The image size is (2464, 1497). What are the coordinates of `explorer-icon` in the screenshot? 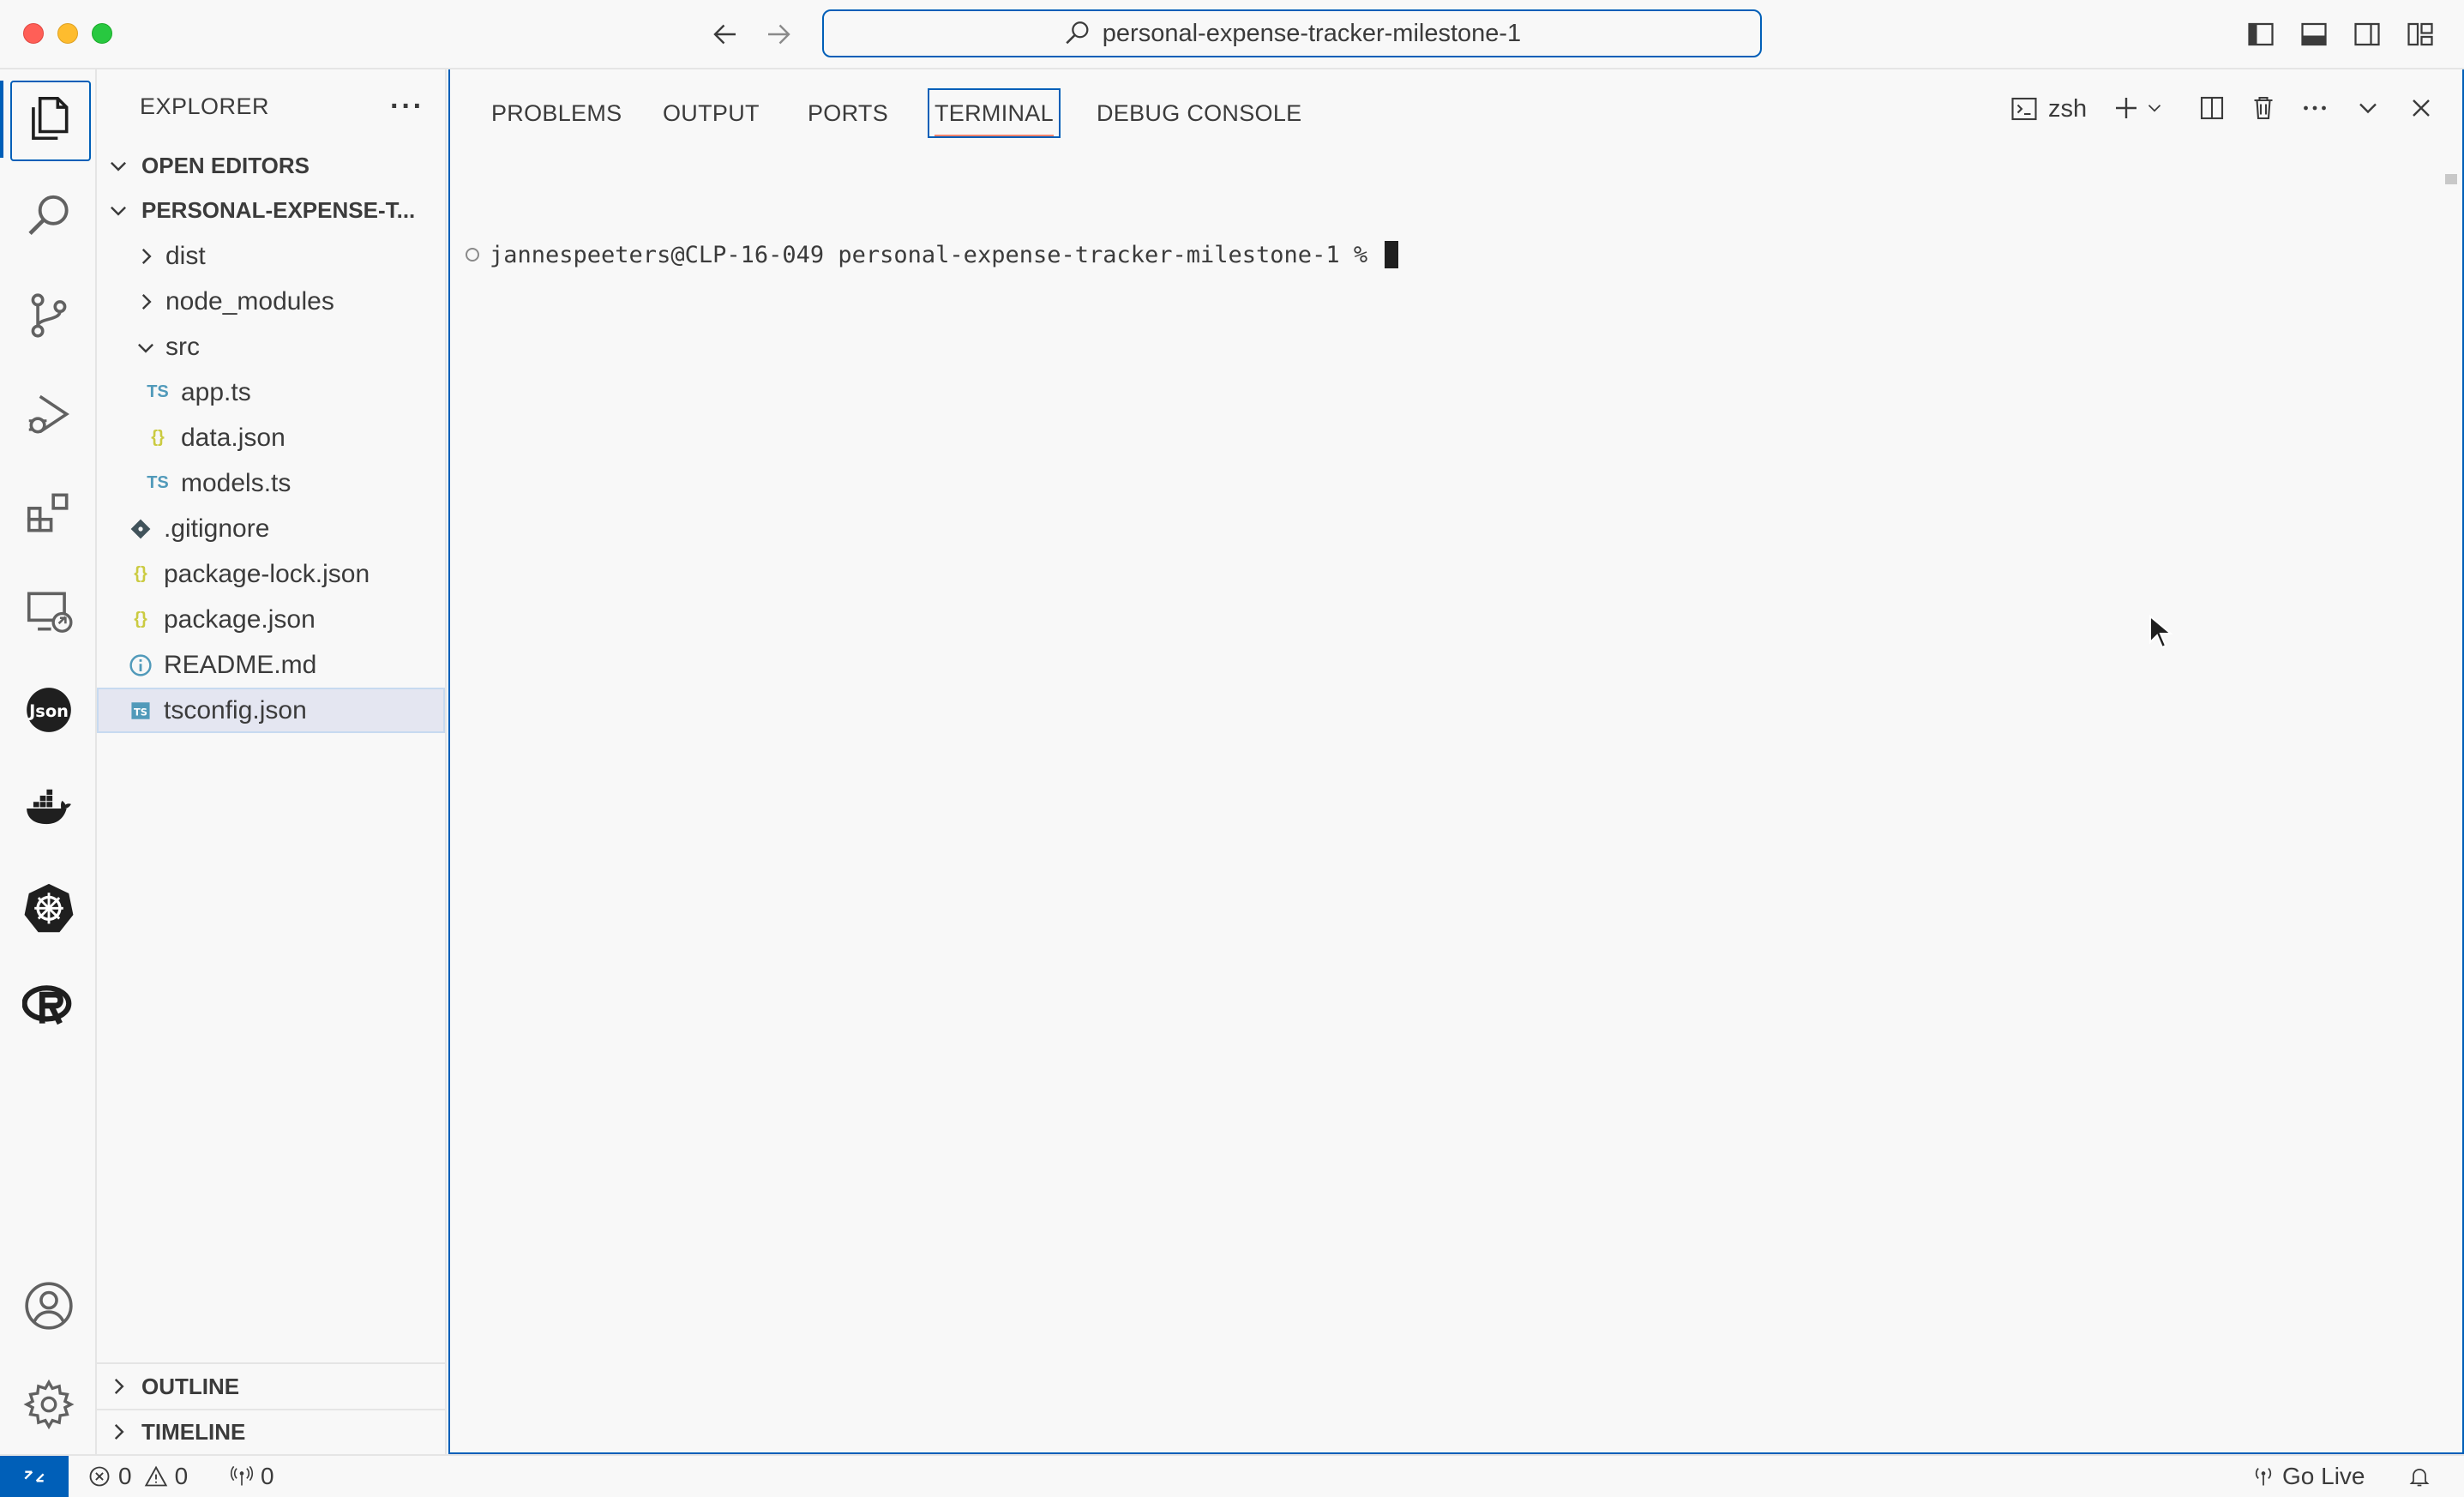 It's located at (49, 118).